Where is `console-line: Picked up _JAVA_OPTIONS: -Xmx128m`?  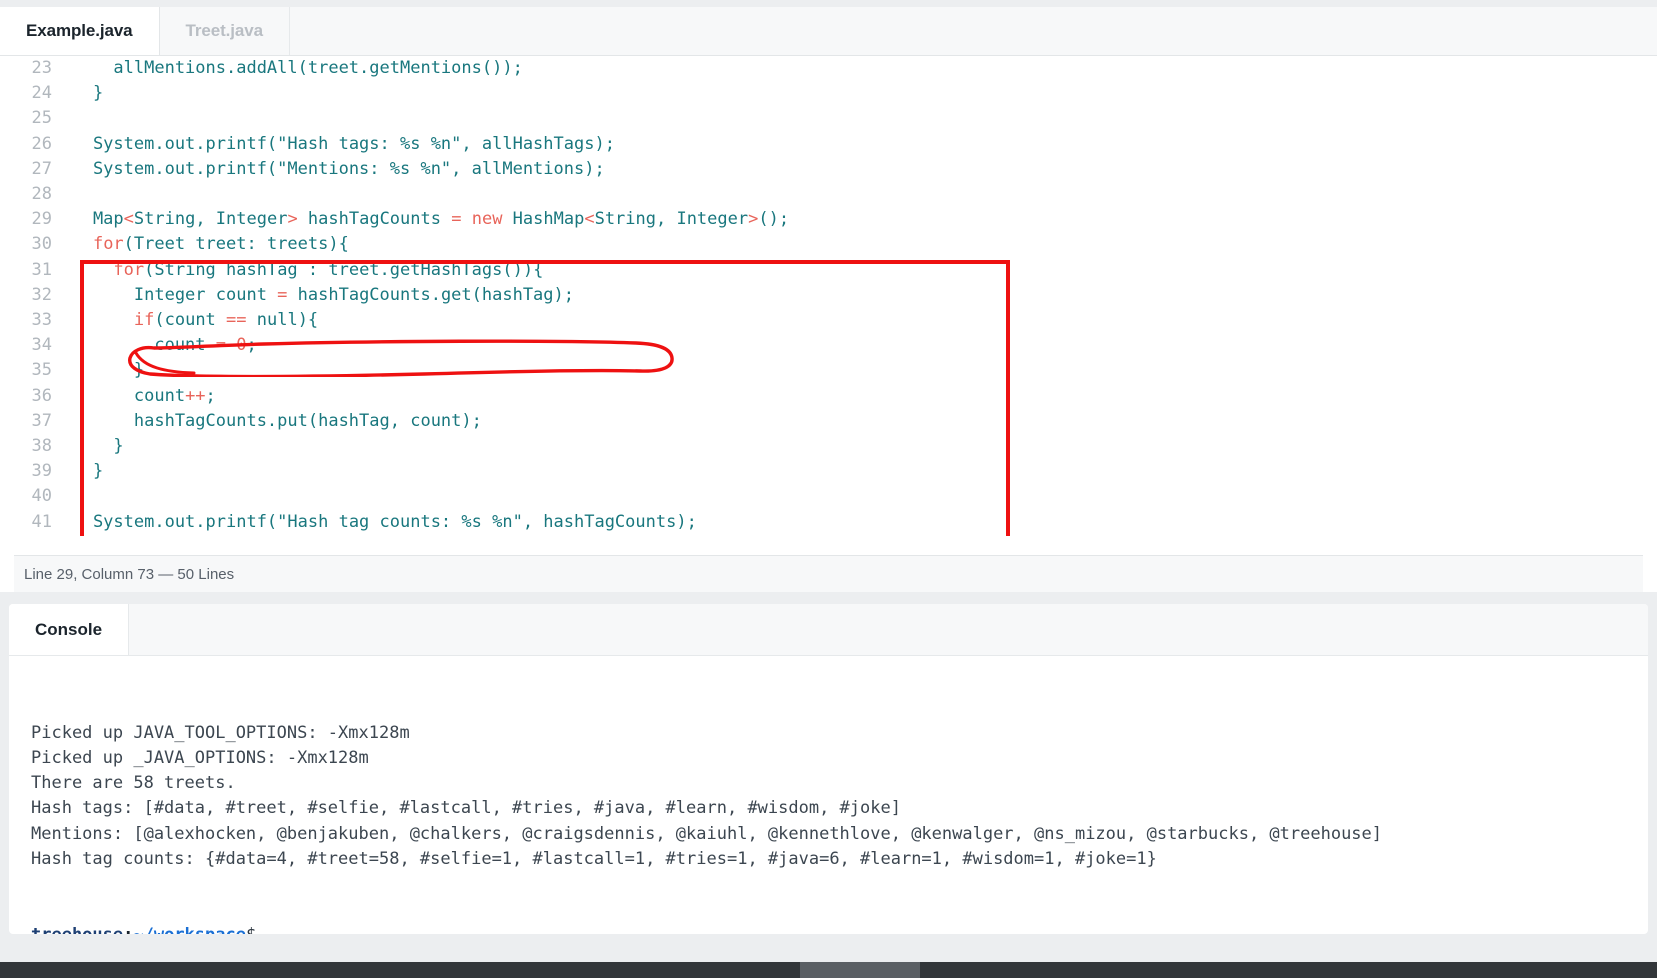
console-line: Picked up _JAVA_OPTIONS: -Xmx128m is located at coordinates (200, 757).